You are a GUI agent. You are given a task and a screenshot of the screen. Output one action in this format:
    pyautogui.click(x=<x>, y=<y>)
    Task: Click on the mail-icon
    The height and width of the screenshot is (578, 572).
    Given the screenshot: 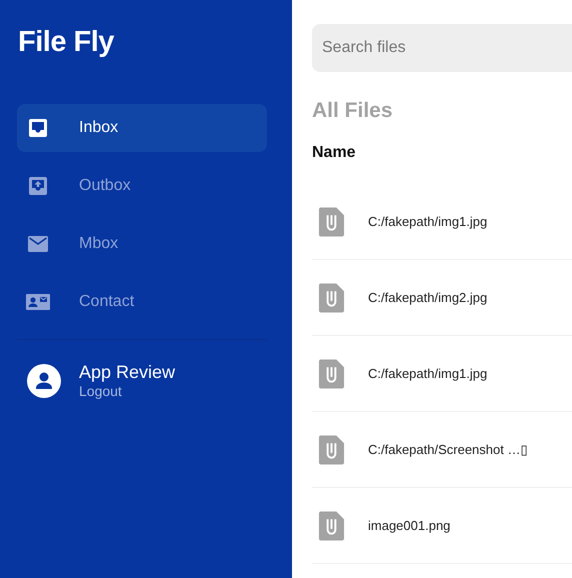 What is the action you would take?
    pyautogui.click(x=38, y=244)
    